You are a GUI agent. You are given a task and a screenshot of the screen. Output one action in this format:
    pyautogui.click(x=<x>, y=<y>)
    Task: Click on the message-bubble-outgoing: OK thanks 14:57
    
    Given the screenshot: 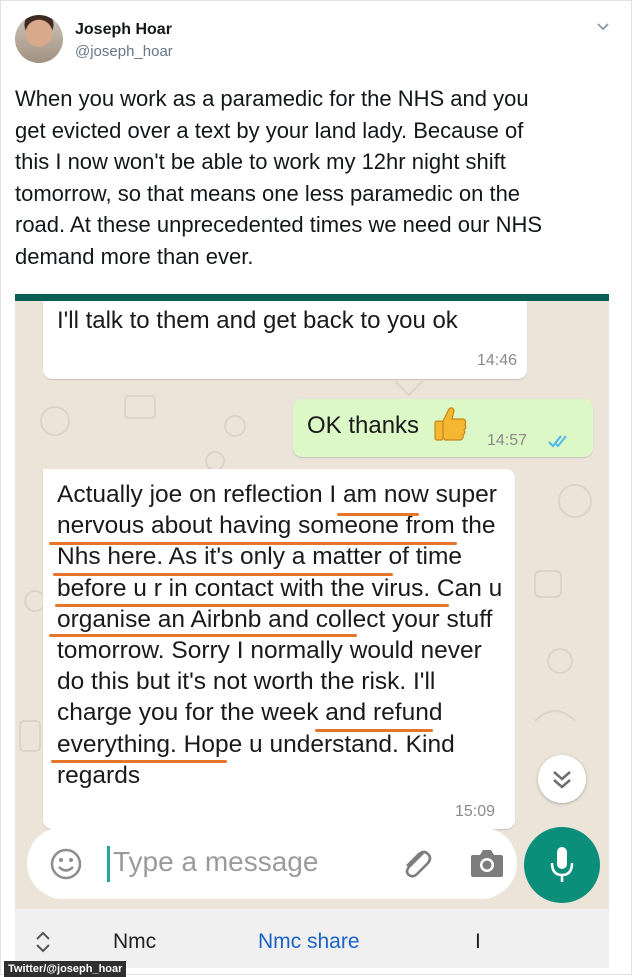 What is the action you would take?
    pyautogui.click(x=443, y=428)
    